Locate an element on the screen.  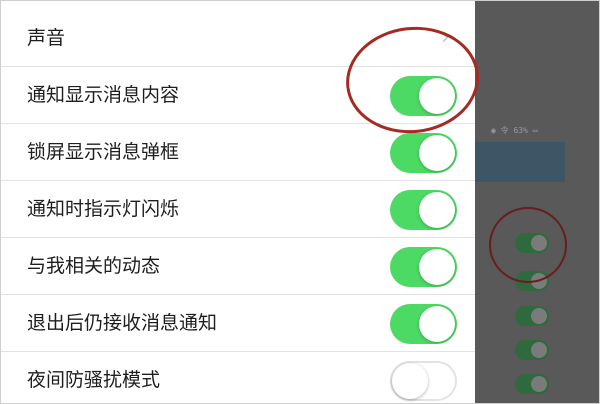
row-label: 退出后仍接收消息通知 is located at coordinates (122, 323).